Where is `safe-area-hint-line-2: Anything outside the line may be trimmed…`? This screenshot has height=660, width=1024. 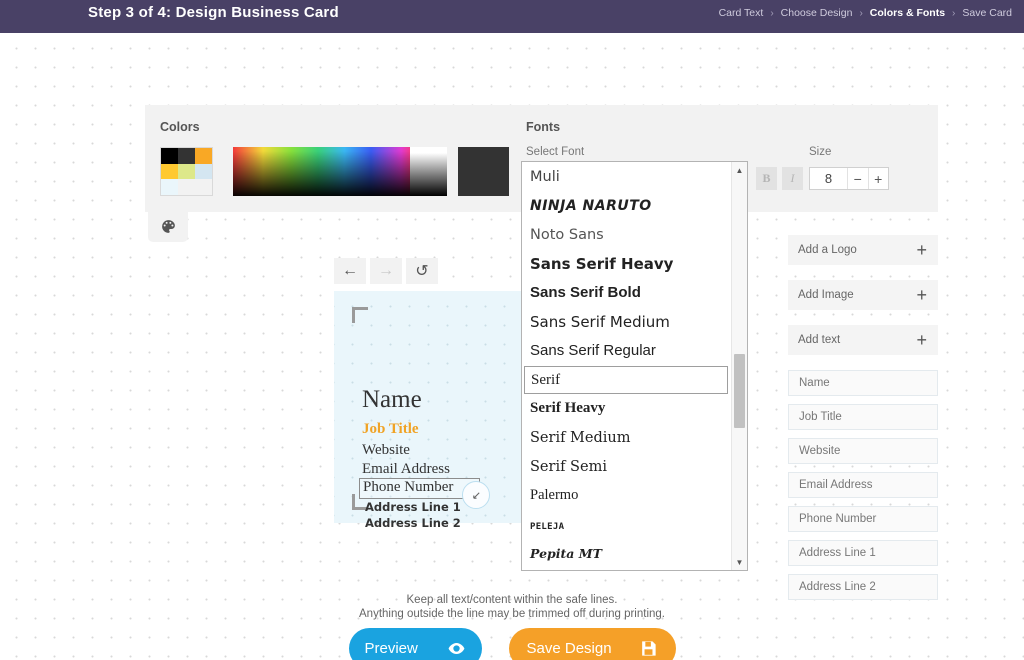 safe-area-hint-line-2: Anything outside the line may be trimmed… is located at coordinates (512, 614).